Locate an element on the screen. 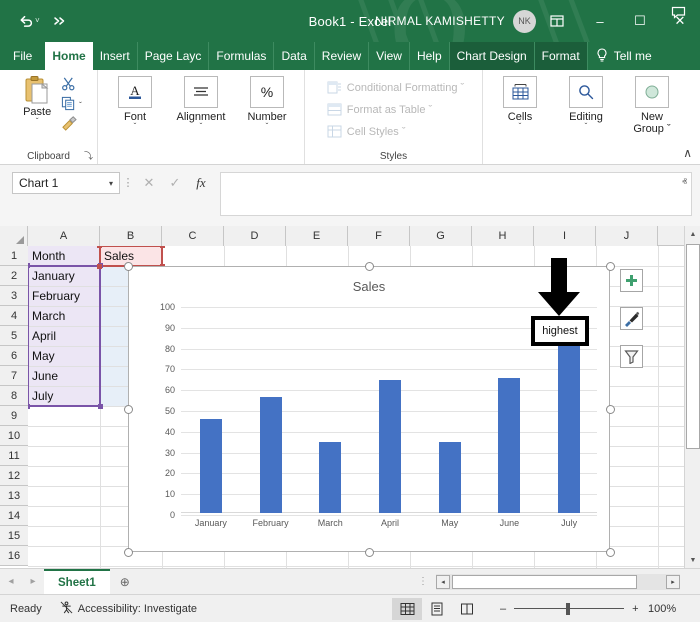 The width and height of the screenshot is (700, 622). style-item-cell-styles: Cell Styles ˇ is located at coordinates (364, 132).